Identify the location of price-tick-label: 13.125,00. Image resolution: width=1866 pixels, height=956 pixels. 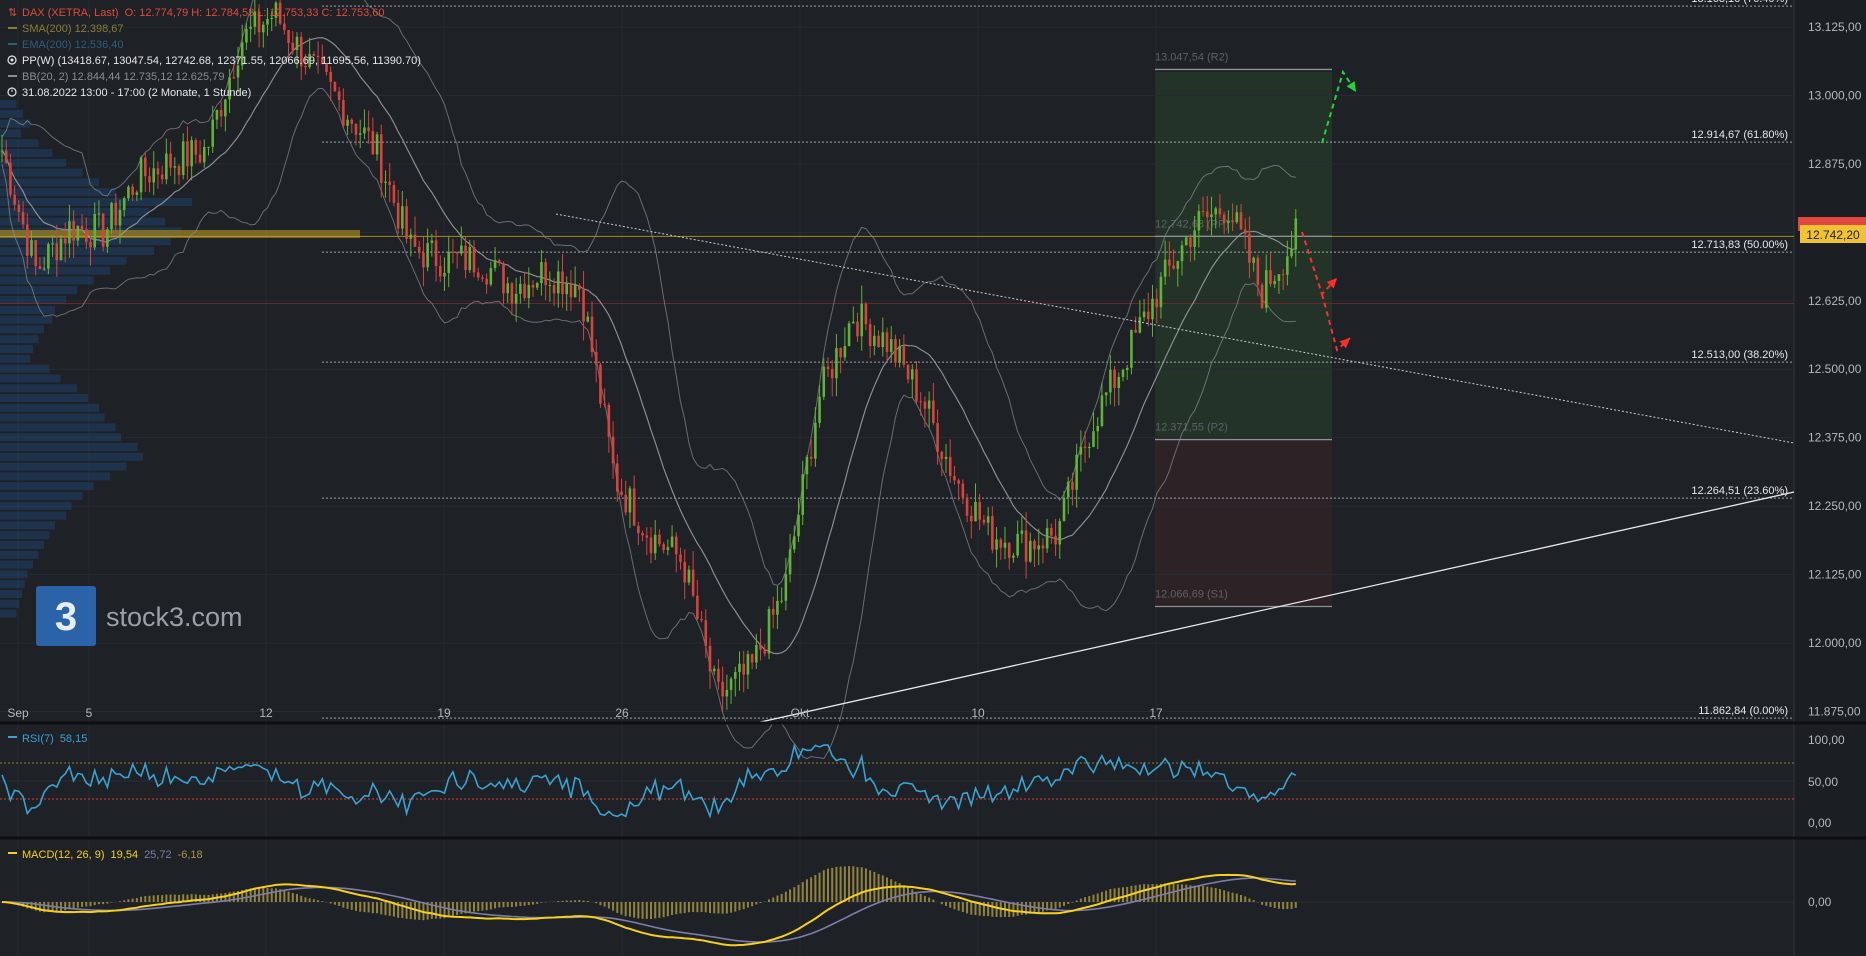
(1835, 27).